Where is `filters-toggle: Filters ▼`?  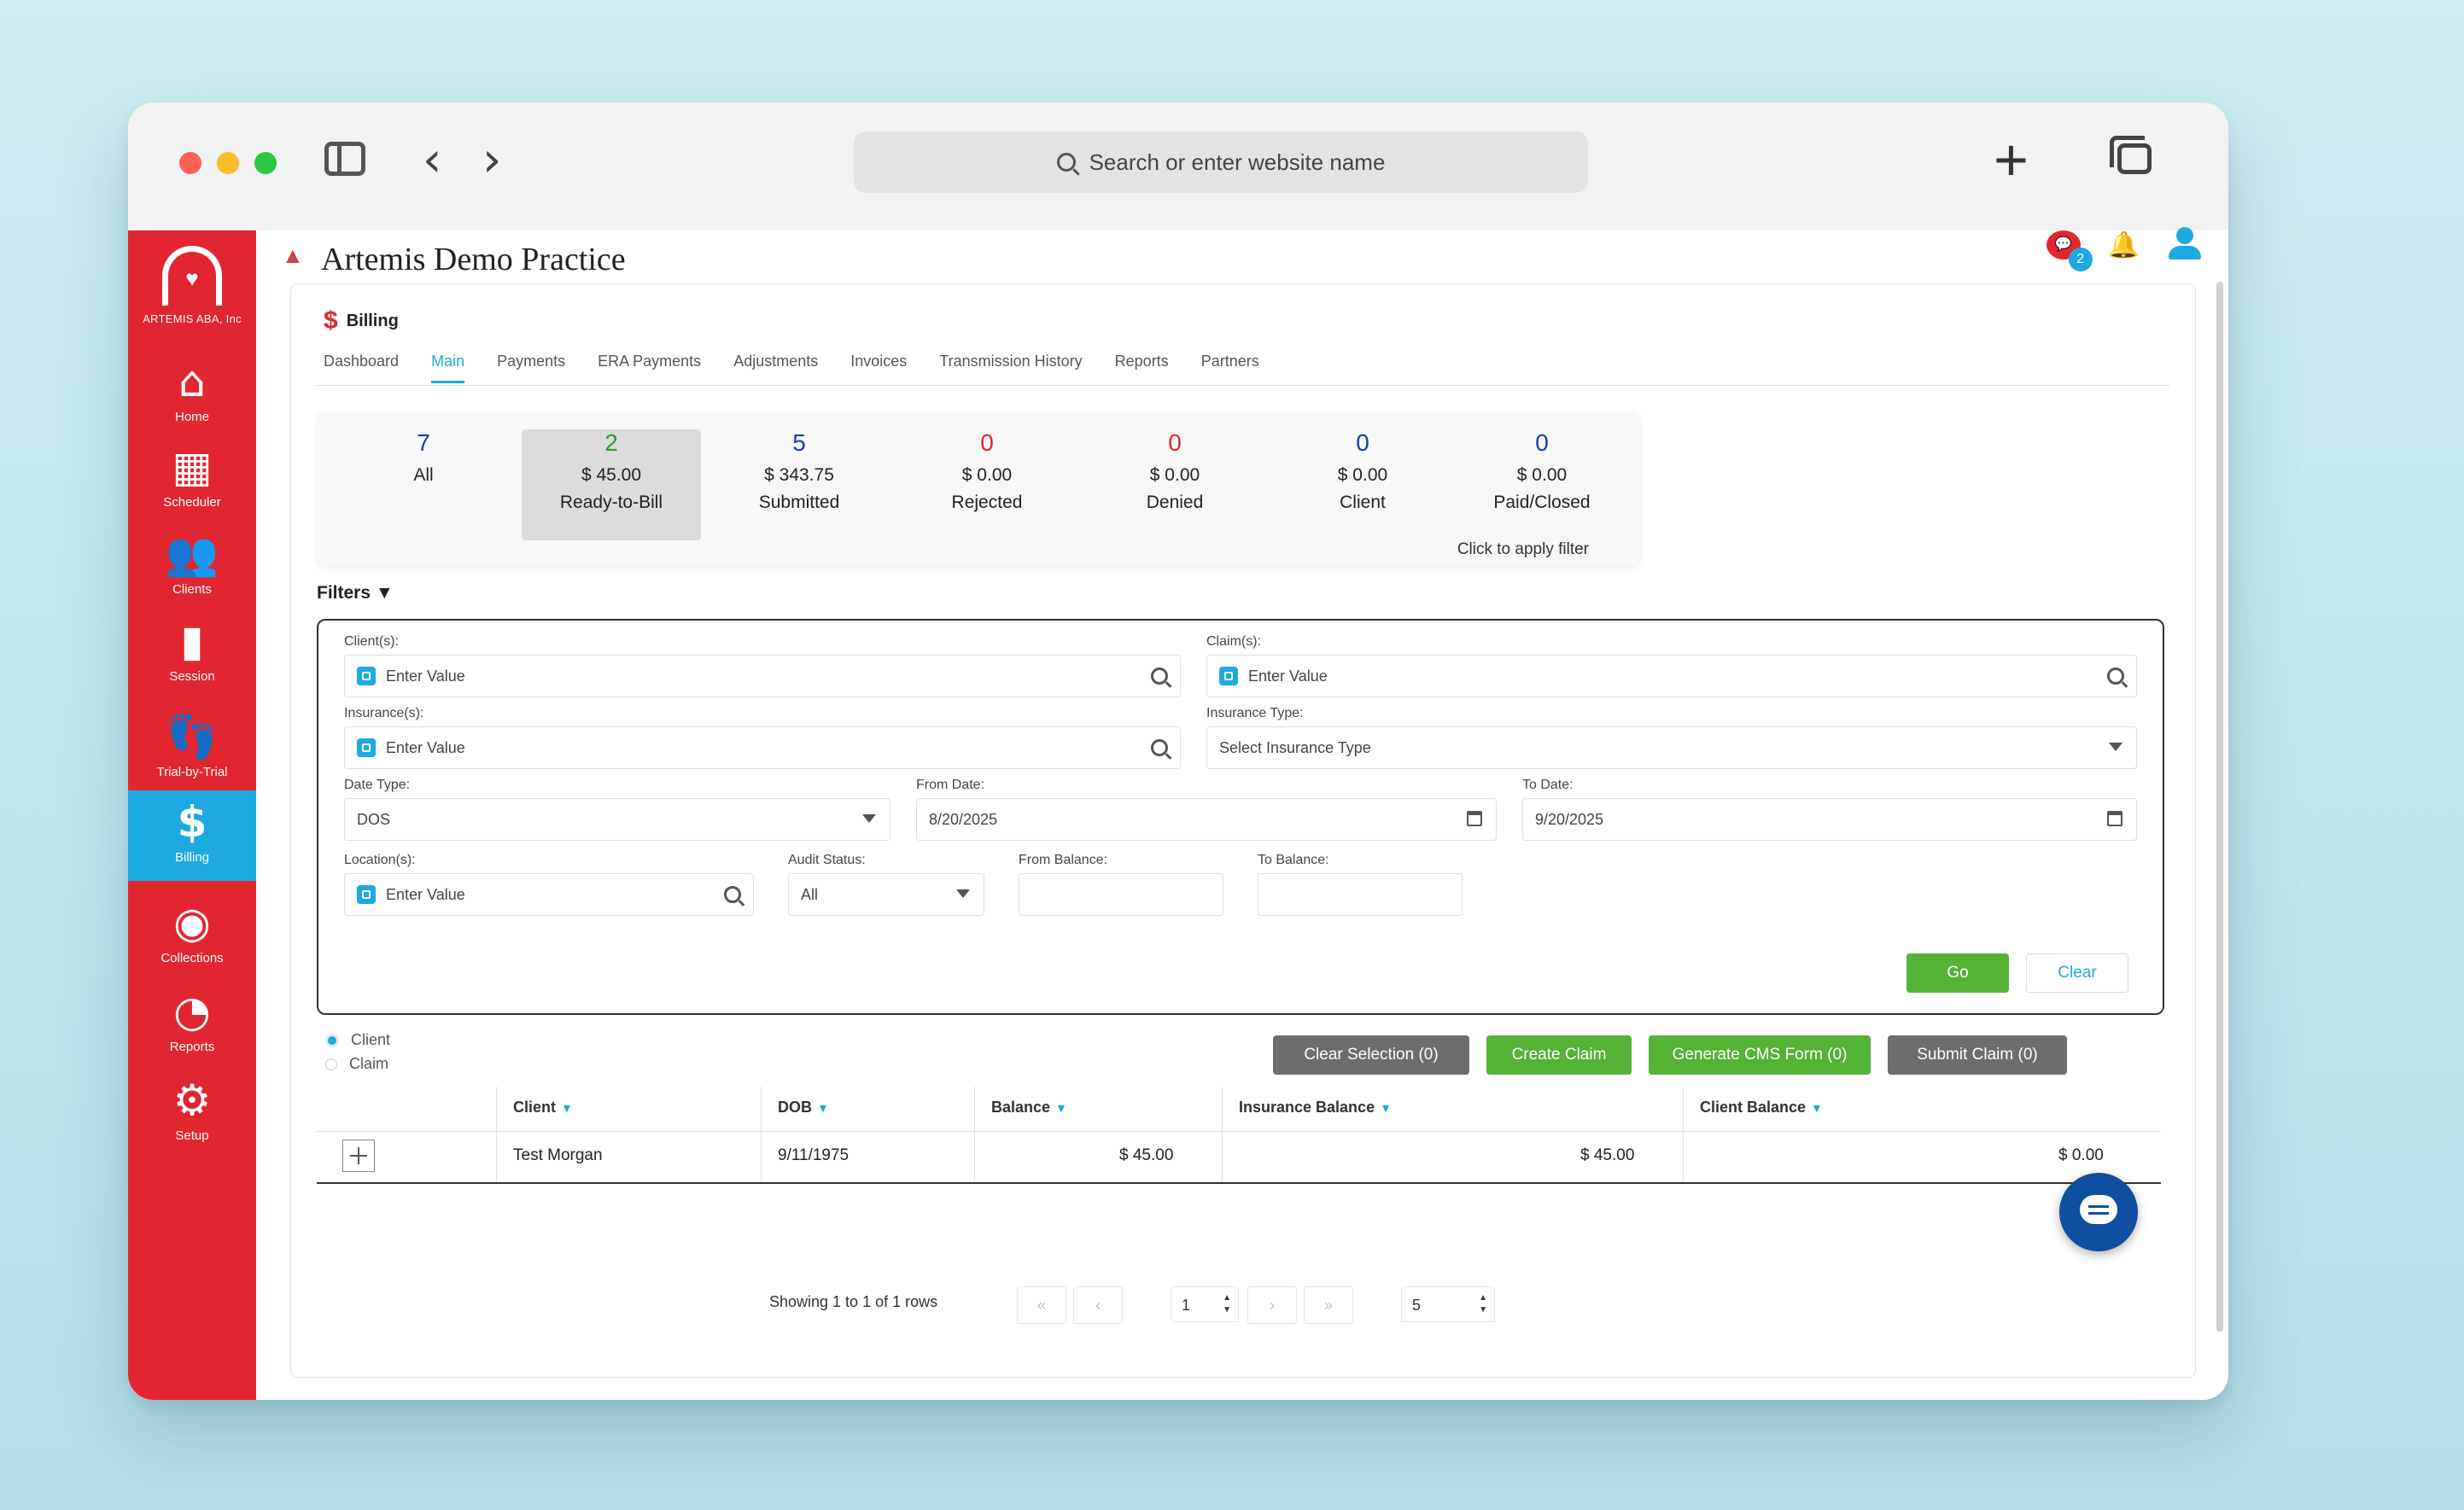
filters-toggle: Filters ▼ is located at coordinates (355, 593).